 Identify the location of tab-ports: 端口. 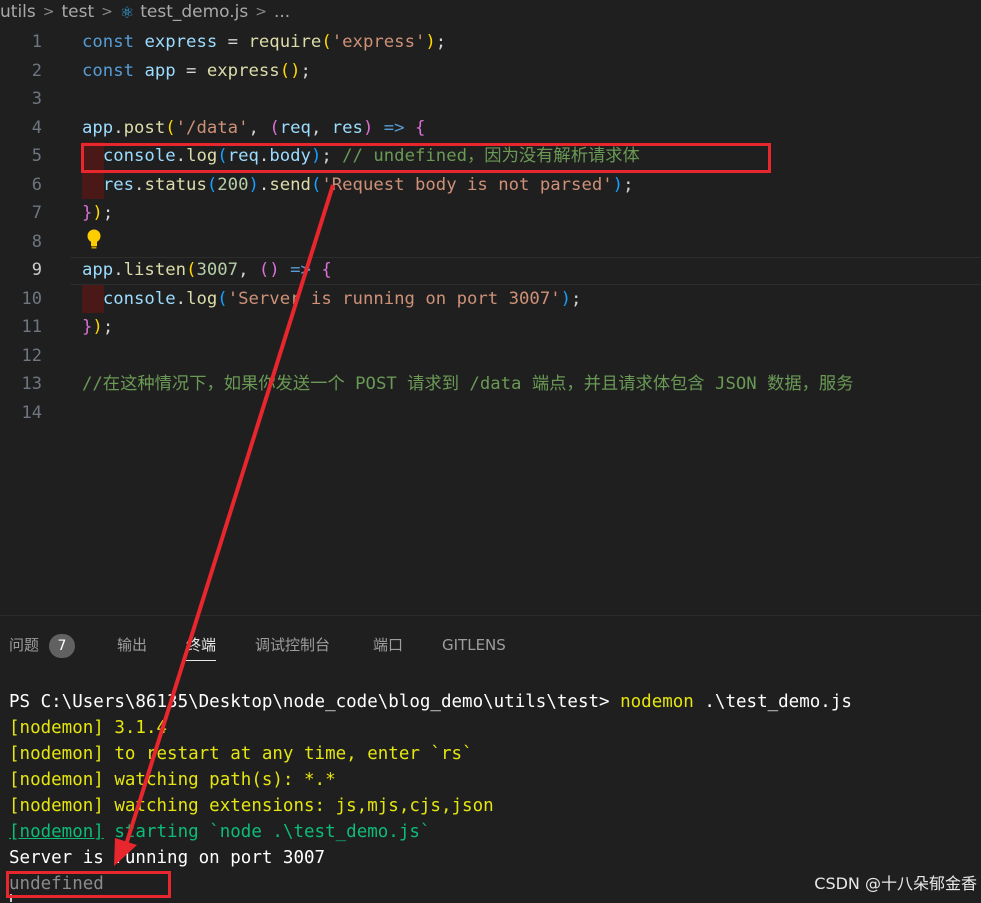
(388, 645).